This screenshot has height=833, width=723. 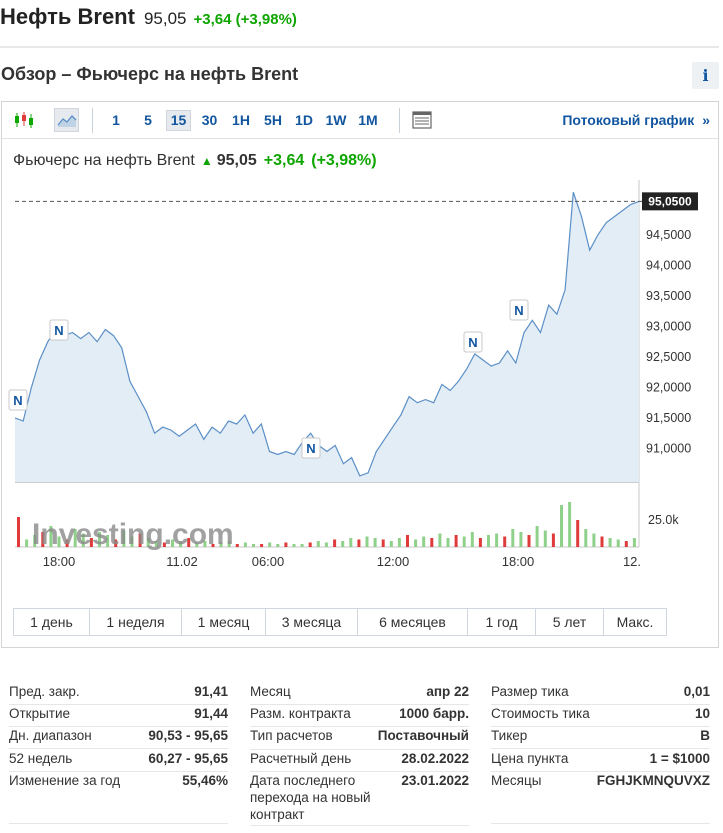 What do you see at coordinates (118, 761) in the screenshot?
I see `stat-row: 52 недель 60,27 - 95,65` at bounding box center [118, 761].